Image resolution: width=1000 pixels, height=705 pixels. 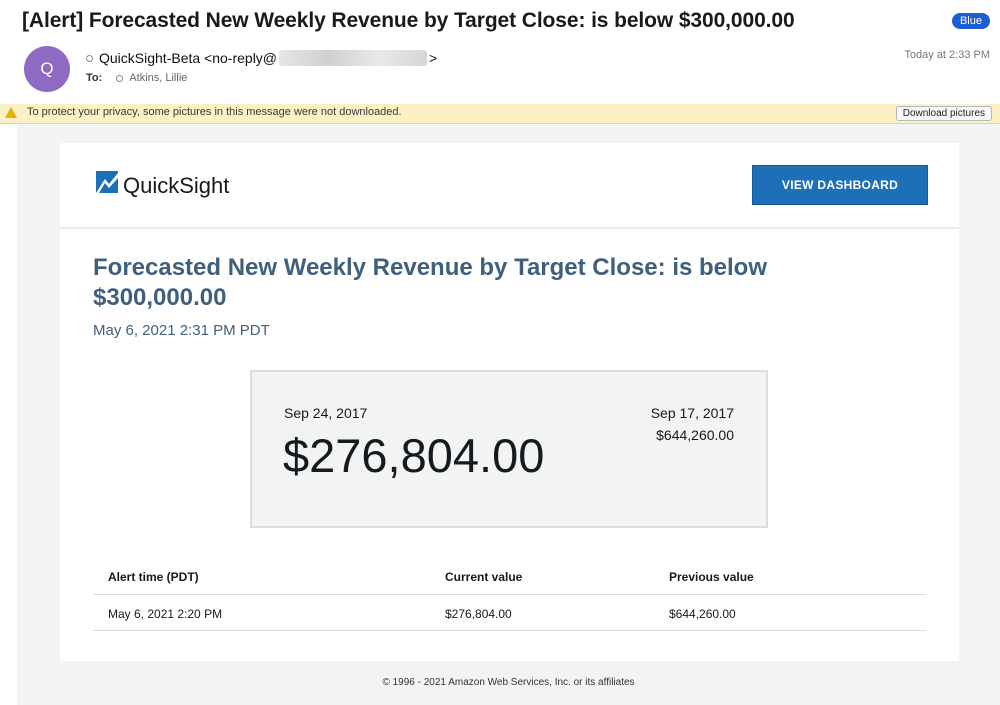 What do you see at coordinates (970, 21) in the screenshot?
I see `mailbox-tag: Blue` at bounding box center [970, 21].